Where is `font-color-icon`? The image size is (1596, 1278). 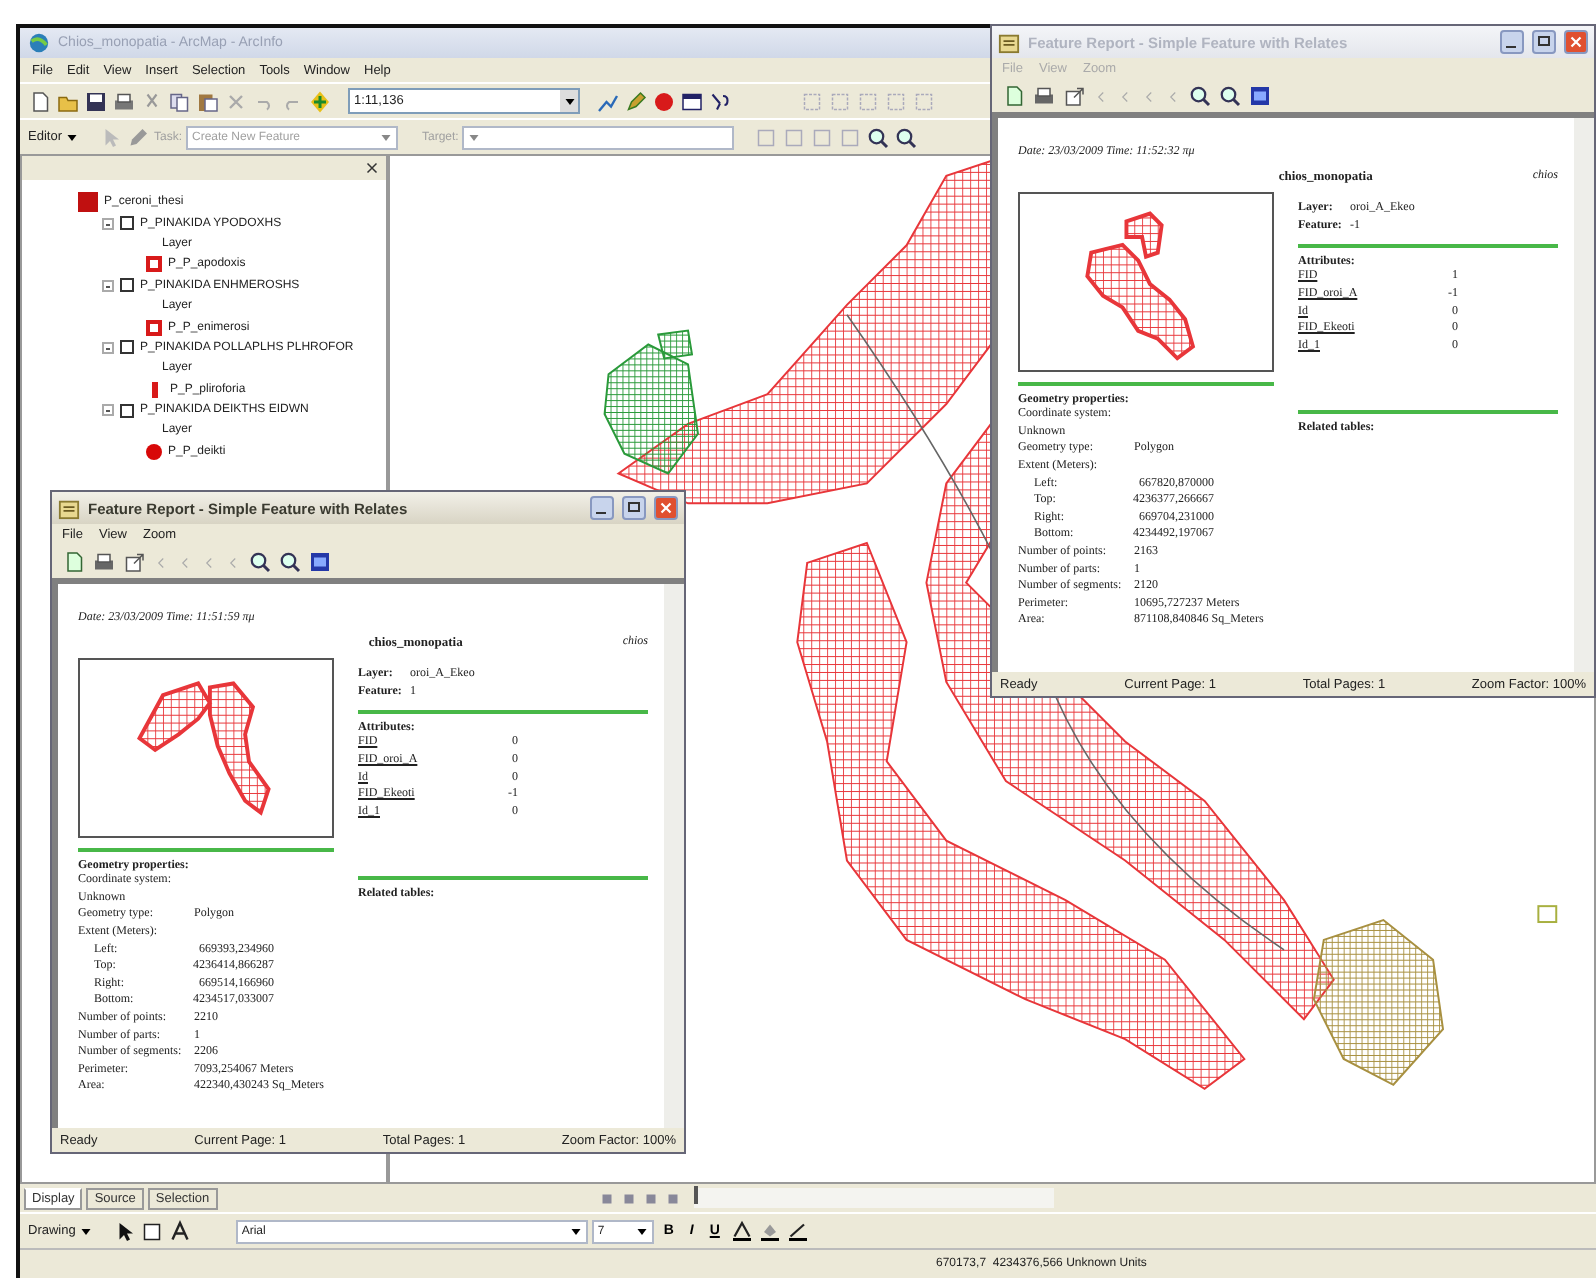
font-color-icon is located at coordinates (741, 1231).